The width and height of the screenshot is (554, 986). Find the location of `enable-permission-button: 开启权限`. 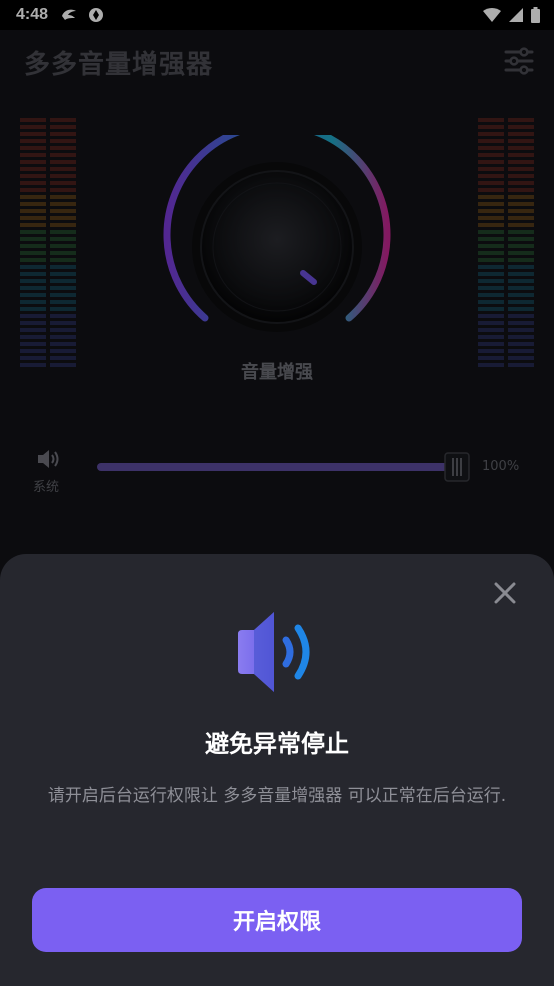

enable-permission-button: 开启权限 is located at coordinates (277, 920).